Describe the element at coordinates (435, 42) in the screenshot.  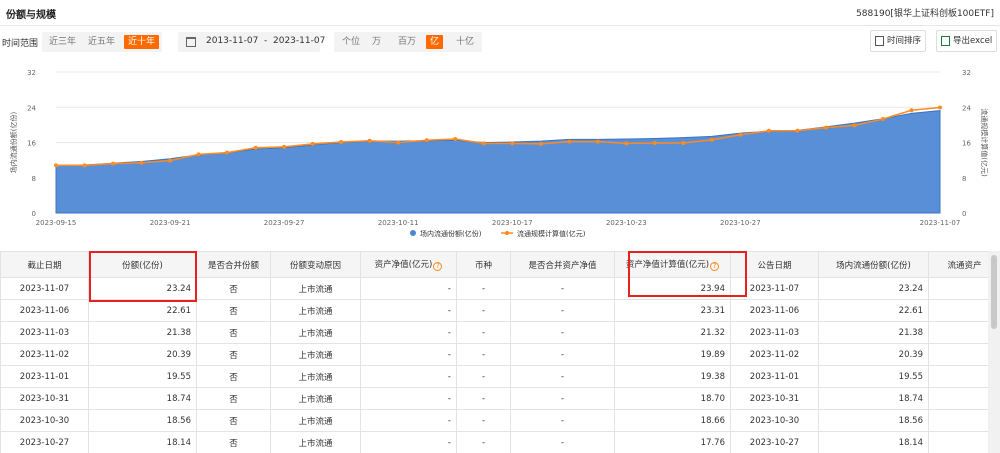
I see `unit-option-3: 亿` at that location.